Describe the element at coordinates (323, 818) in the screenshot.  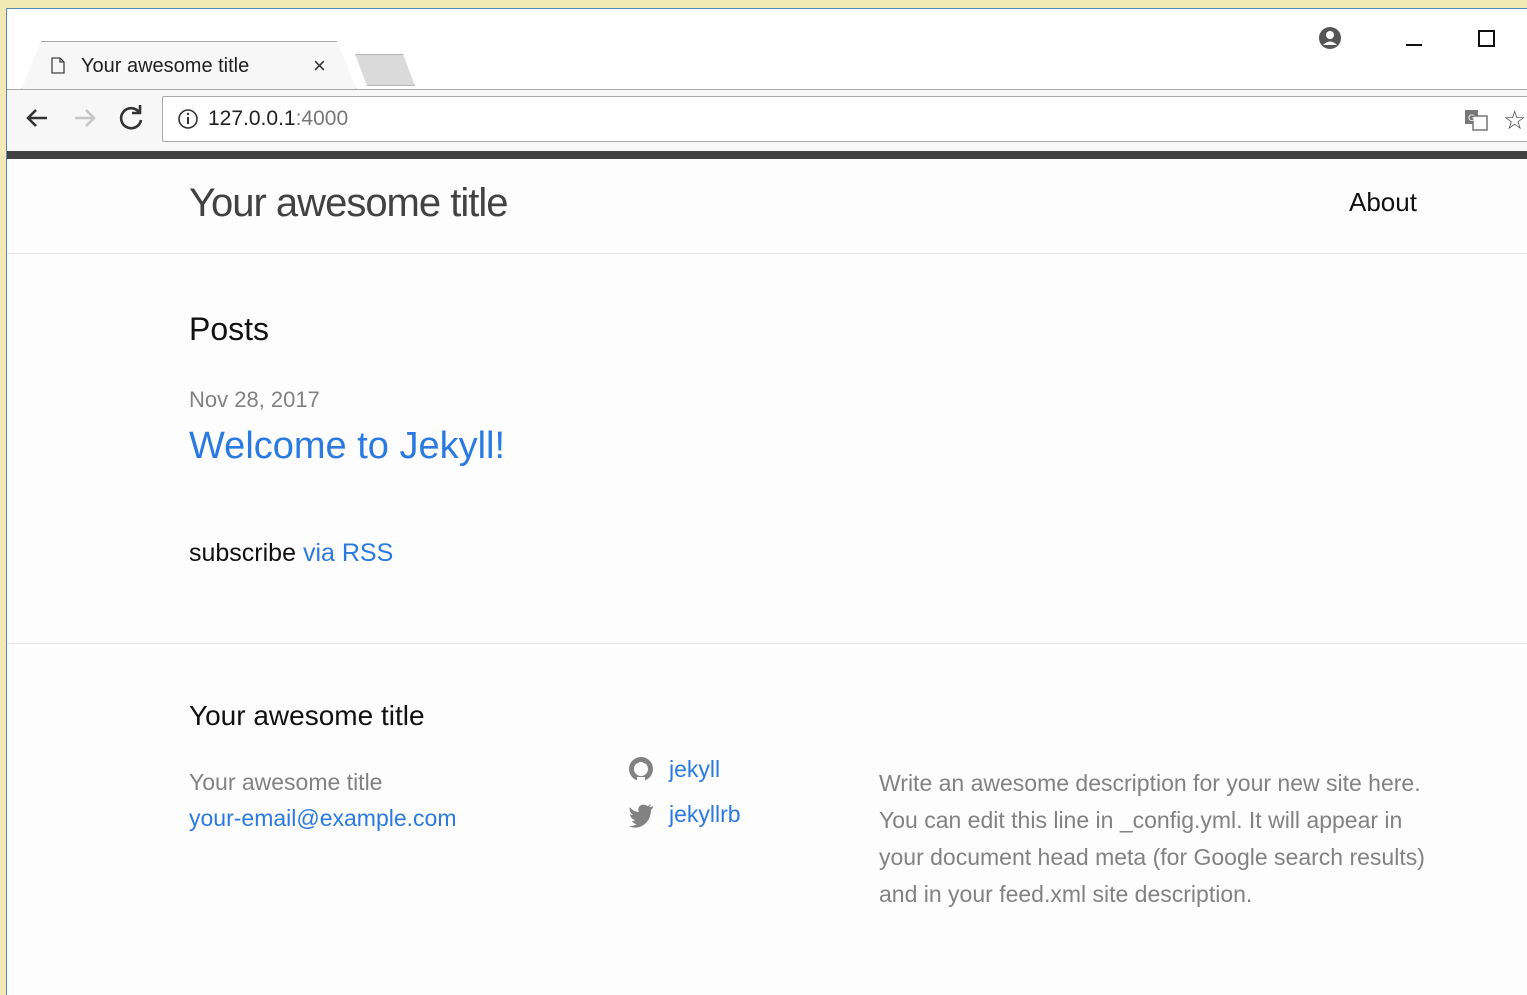
I see `footer-email-link: your-email@example.com` at that location.